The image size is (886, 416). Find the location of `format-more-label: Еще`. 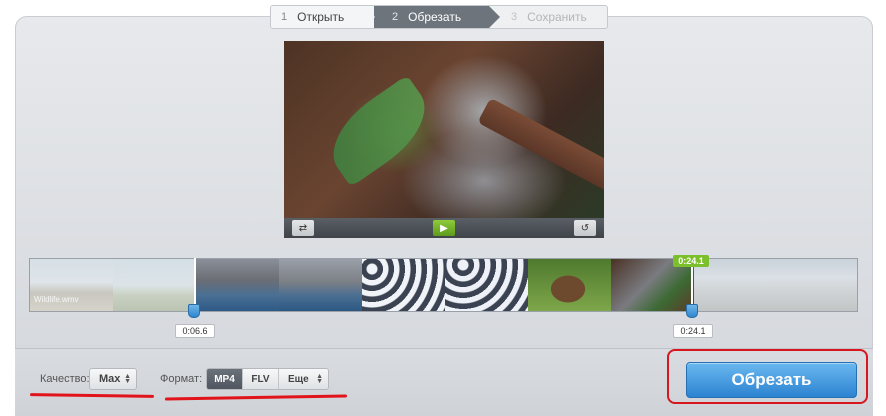

format-more-label: Еще is located at coordinates (298, 379).